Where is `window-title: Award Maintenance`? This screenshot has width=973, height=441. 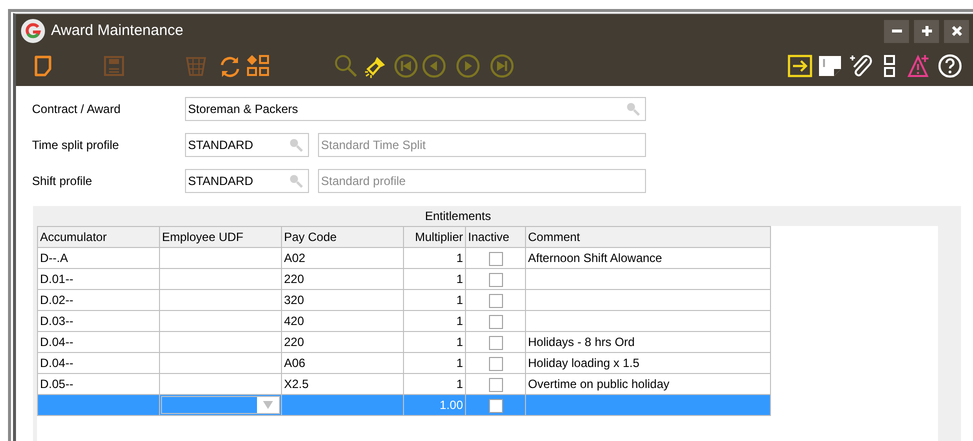 window-title: Award Maintenance is located at coordinates (117, 30).